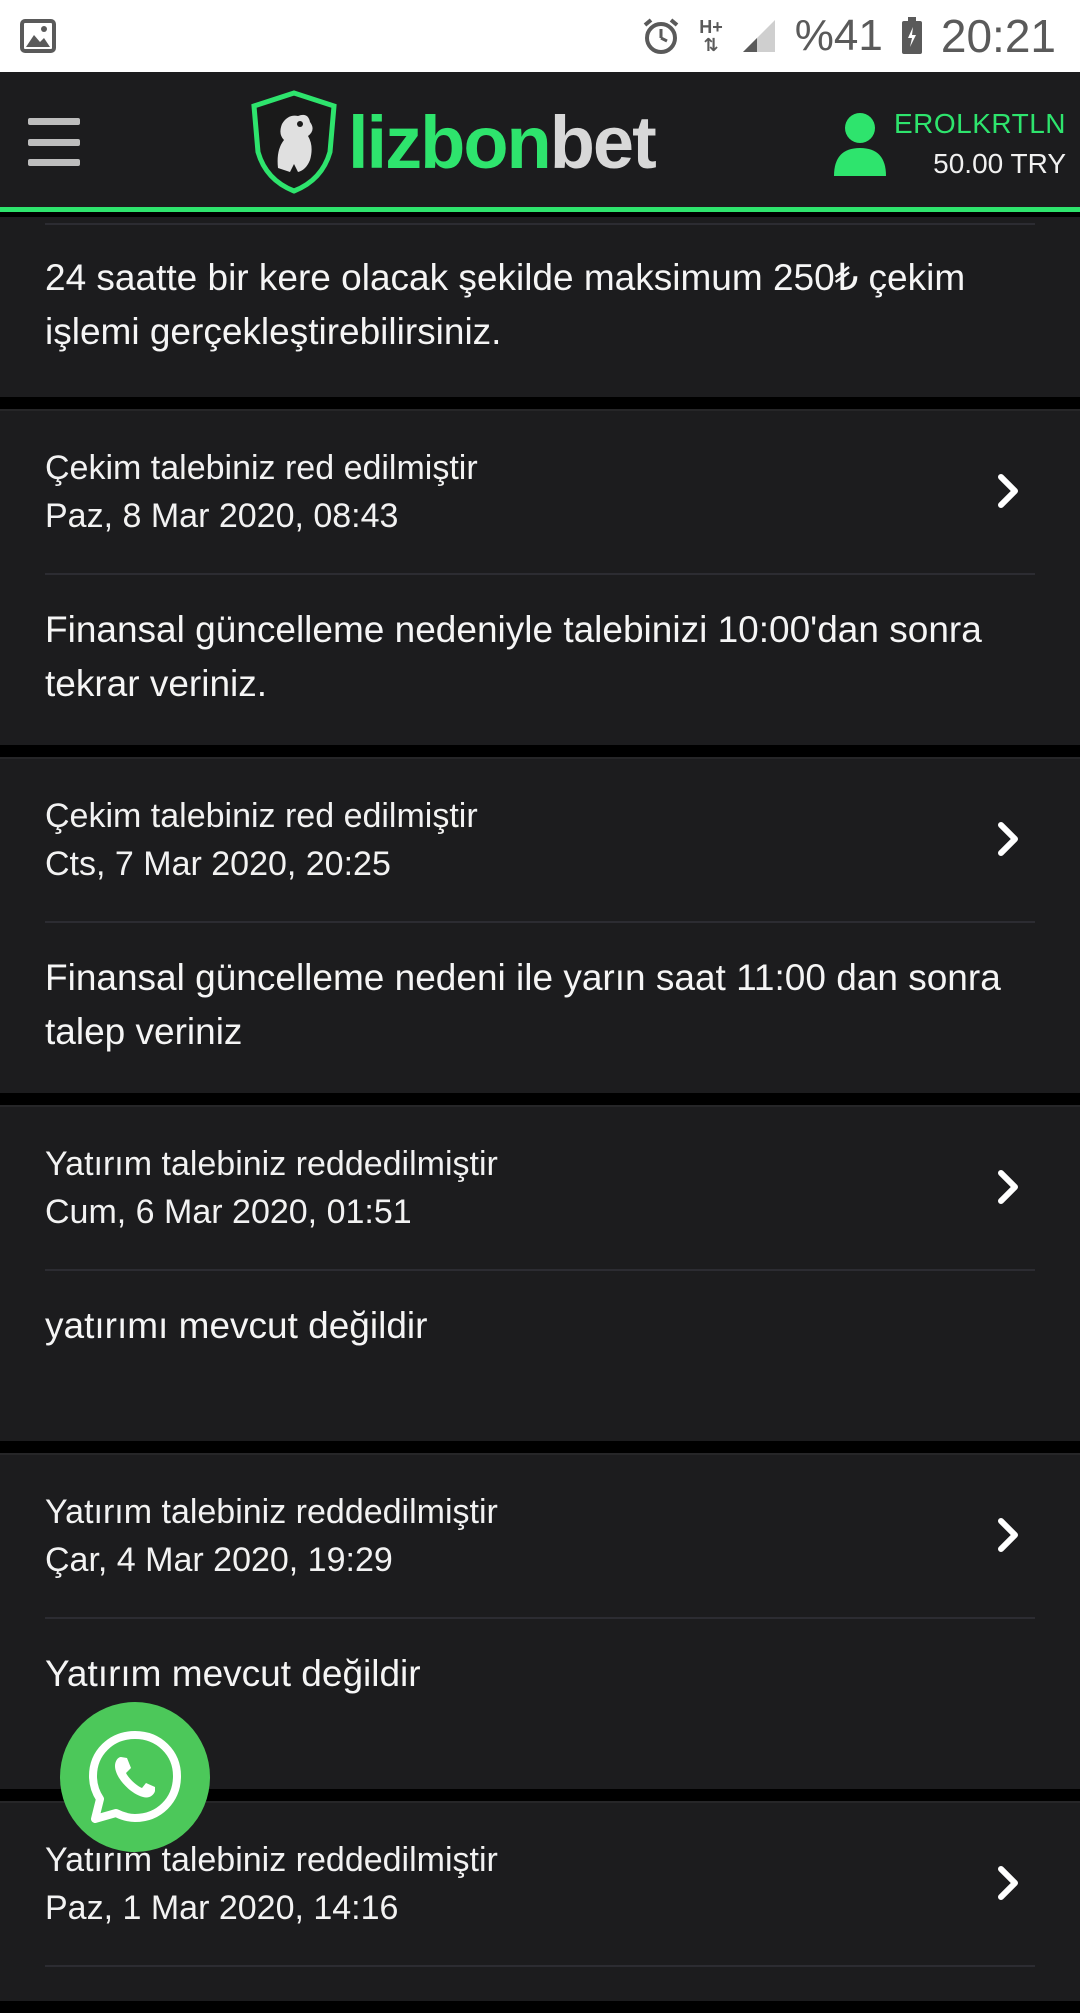  What do you see at coordinates (222, 516) in the screenshot?
I see `notification-date: Paz, 8 Mar 2020, 08:43` at bounding box center [222, 516].